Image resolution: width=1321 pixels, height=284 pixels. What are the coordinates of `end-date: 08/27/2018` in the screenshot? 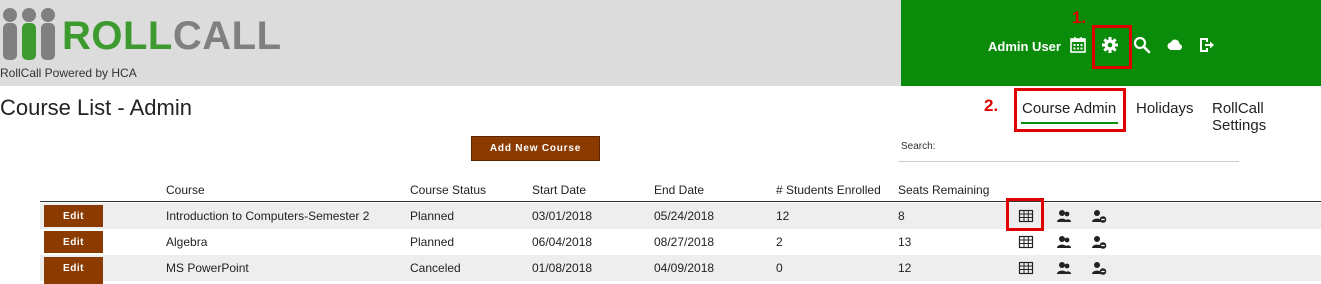 It's located at (684, 242).